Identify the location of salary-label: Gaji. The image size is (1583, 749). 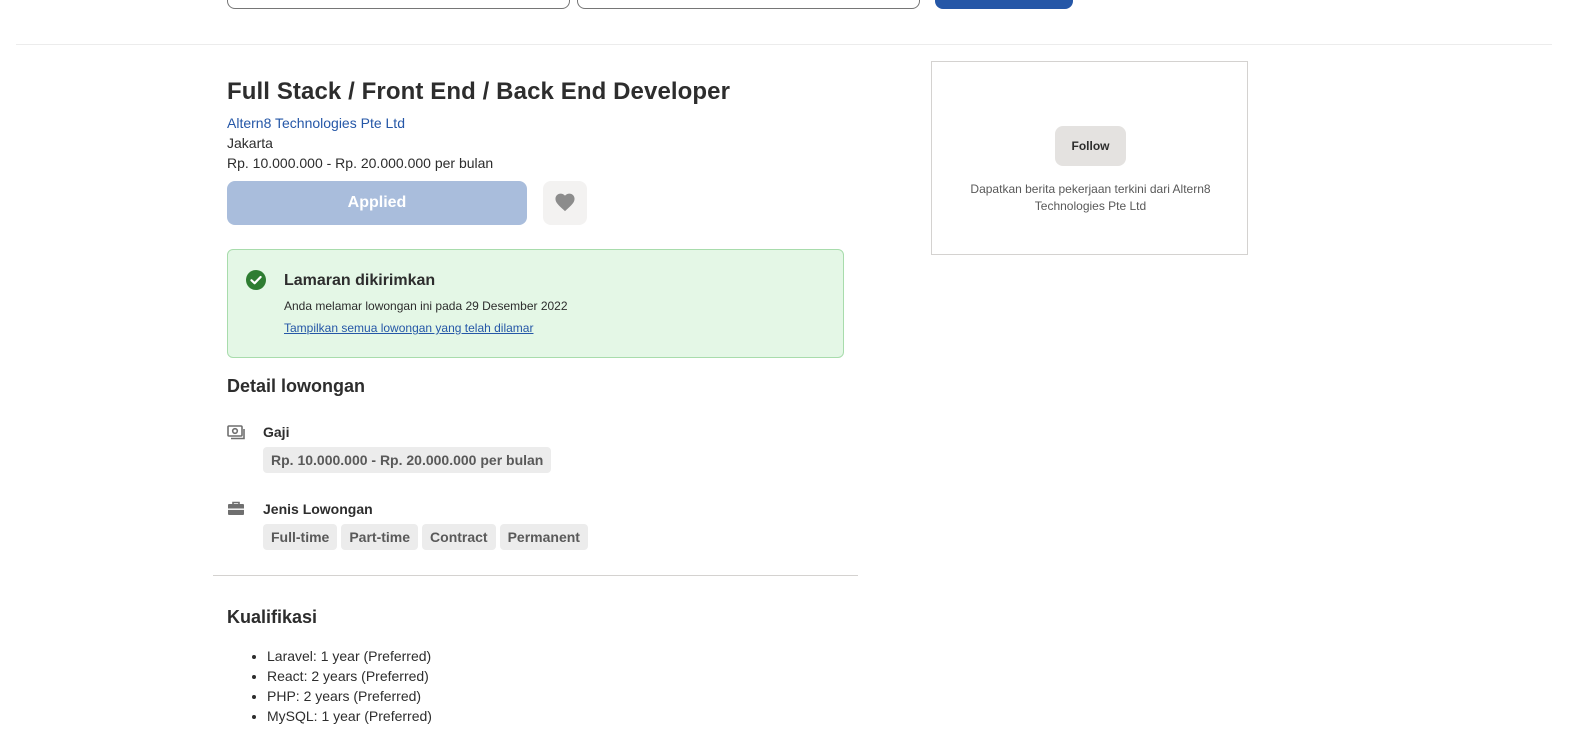
(276, 432).